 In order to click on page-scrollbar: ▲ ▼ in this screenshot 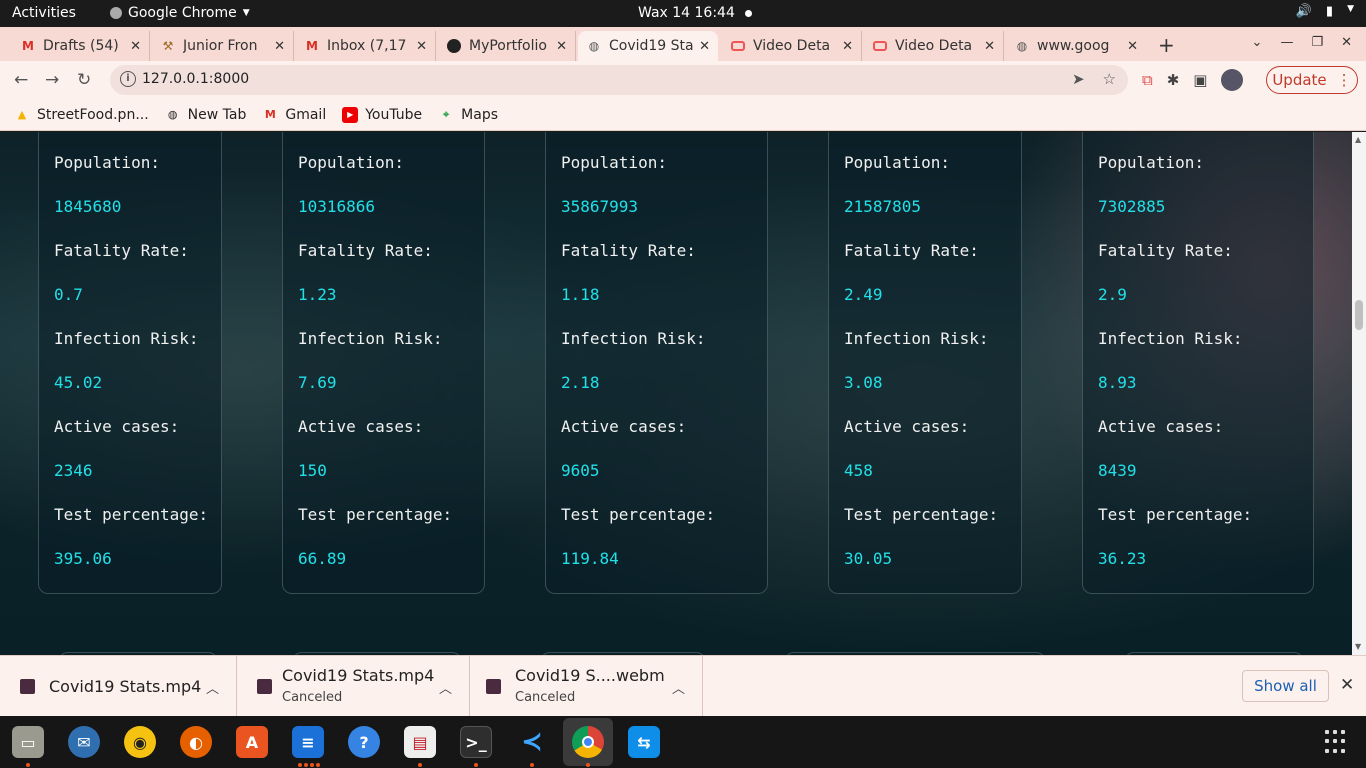, I will do `click(1359, 393)`.